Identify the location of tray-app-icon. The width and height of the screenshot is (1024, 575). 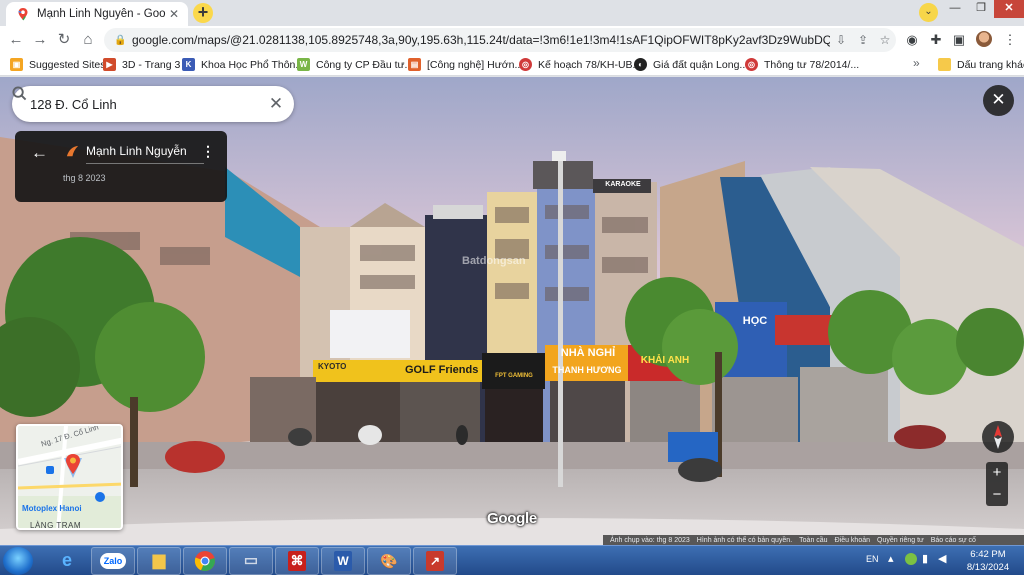
(911, 559).